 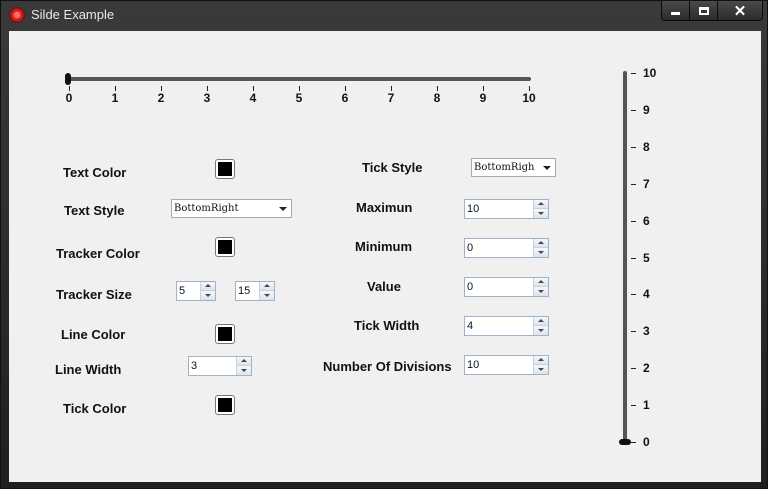 What do you see at coordinates (255, 291) in the screenshot?
I see `tracker-size-height-spinbox: 15` at bounding box center [255, 291].